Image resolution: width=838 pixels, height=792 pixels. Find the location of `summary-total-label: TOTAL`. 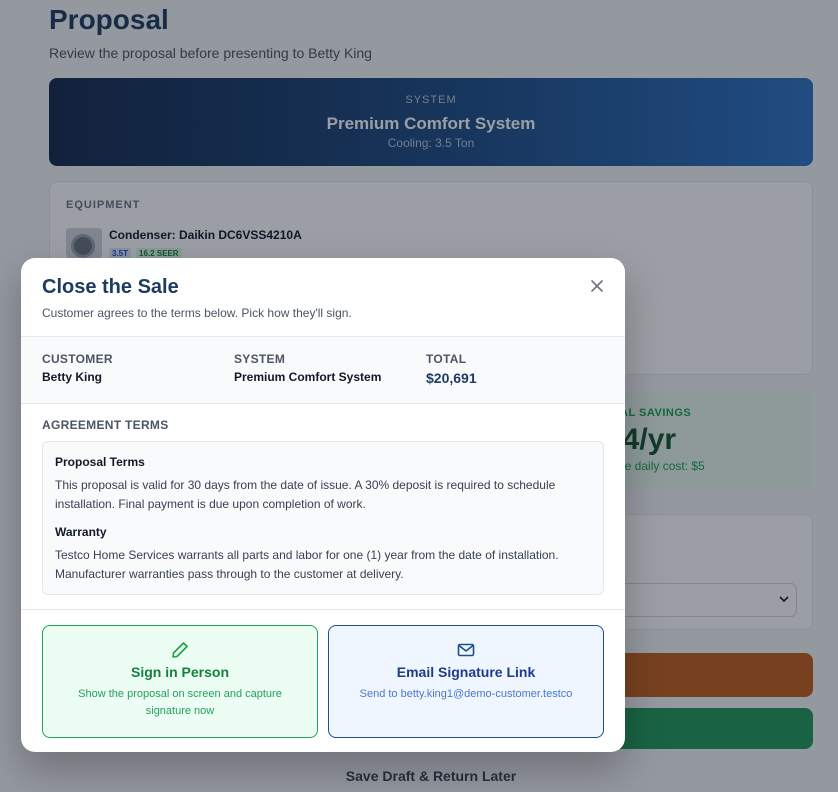

summary-total-label: TOTAL is located at coordinates (446, 359).